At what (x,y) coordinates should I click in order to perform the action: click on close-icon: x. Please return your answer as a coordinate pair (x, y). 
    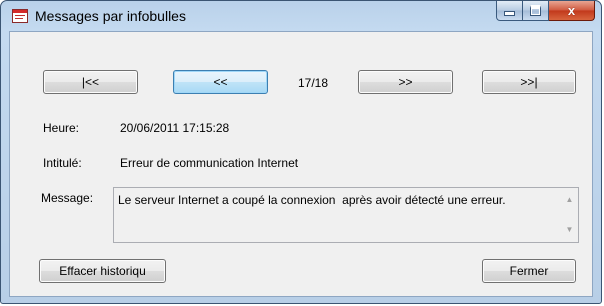
    Looking at the image, I should click on (571, 10).